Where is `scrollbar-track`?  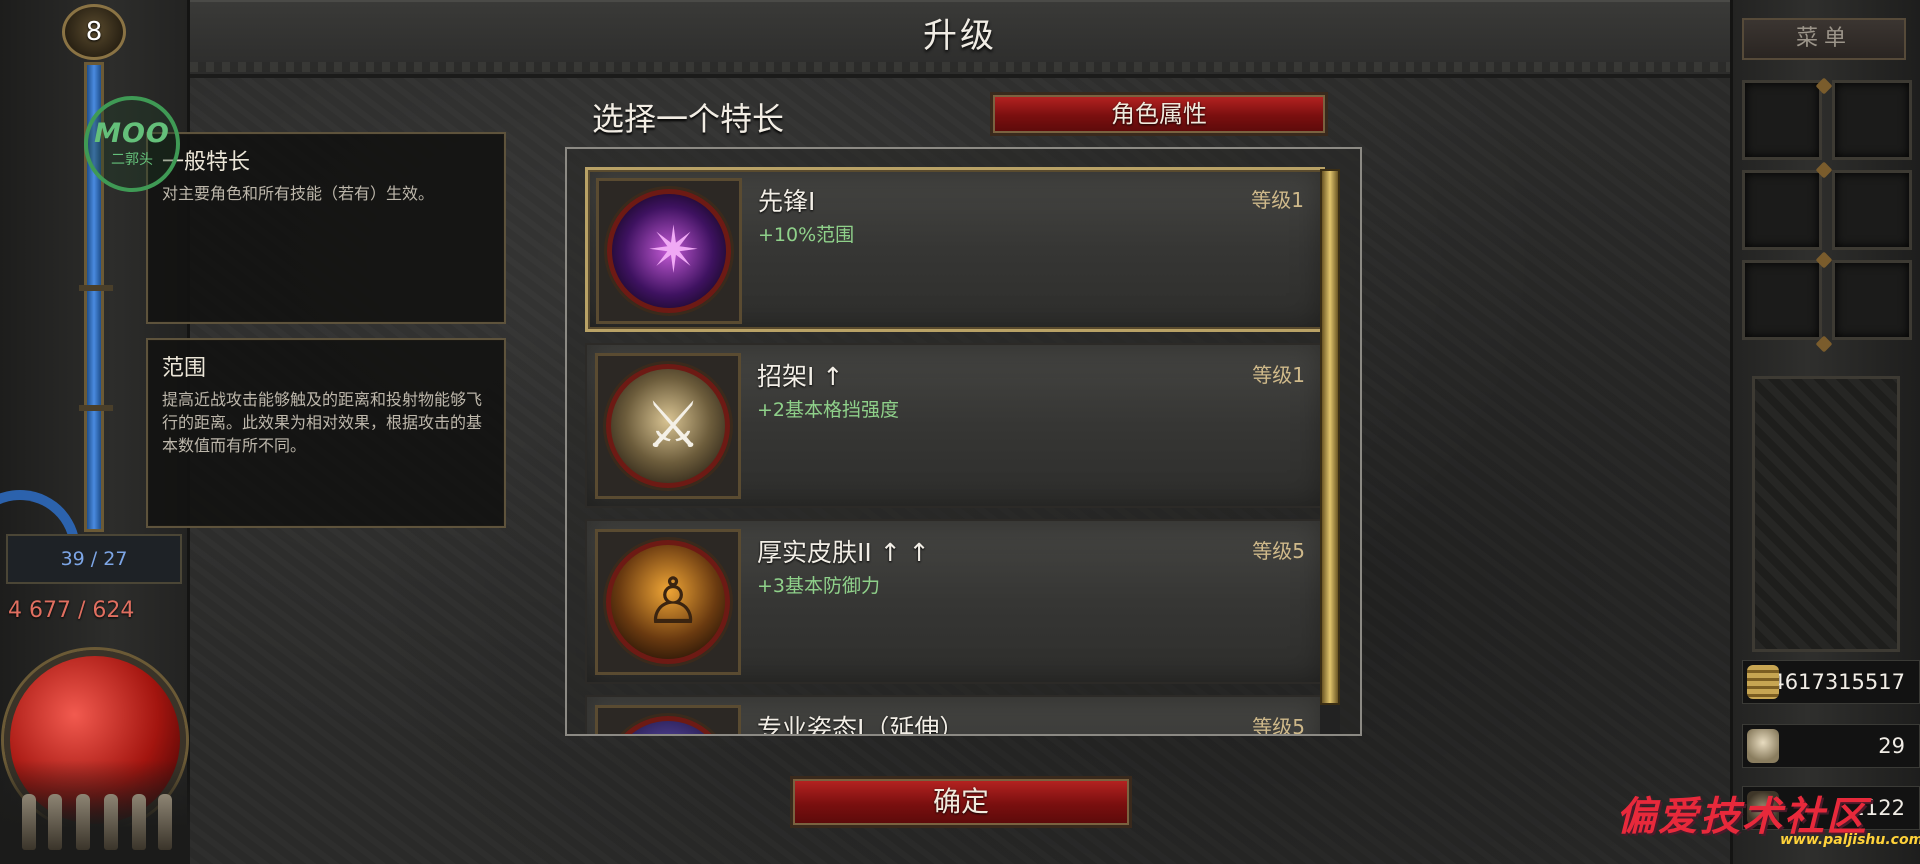
scrollbar-track is located at coordinates (1330, 719).